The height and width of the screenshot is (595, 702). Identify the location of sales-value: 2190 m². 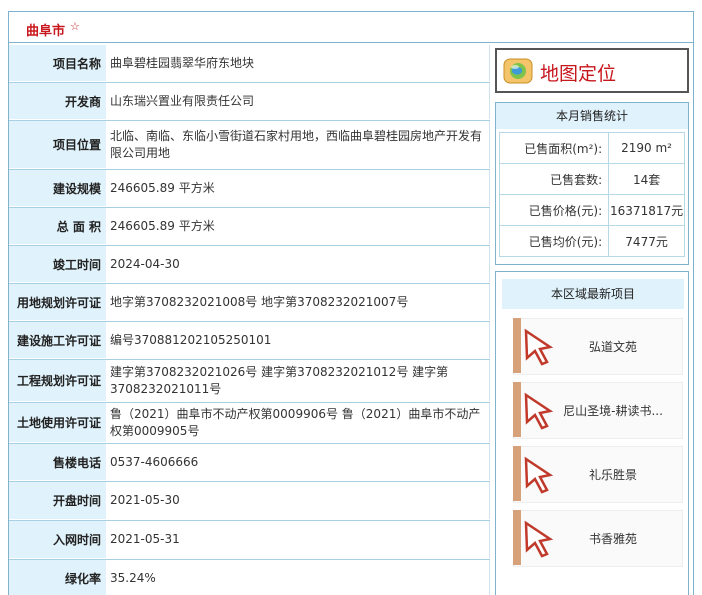
(646, 148).